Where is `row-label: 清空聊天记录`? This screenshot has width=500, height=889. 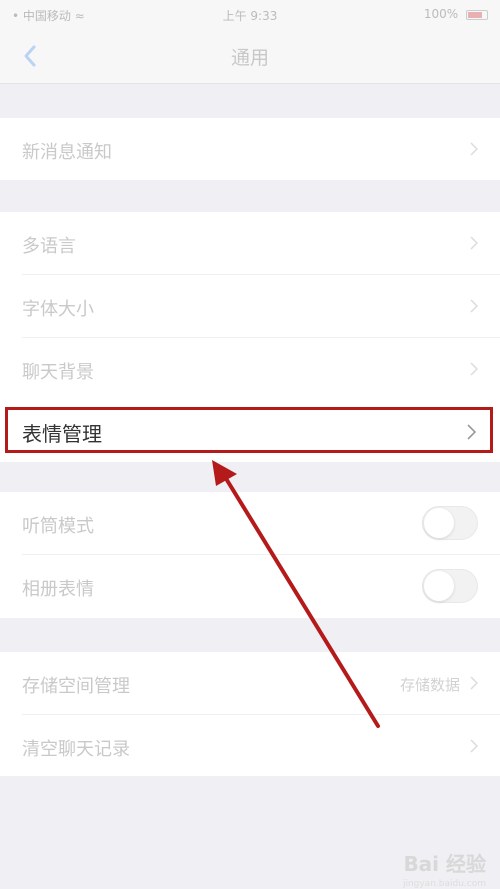 row-label: 清空聊天记录 is located at coordinates (76, 749).